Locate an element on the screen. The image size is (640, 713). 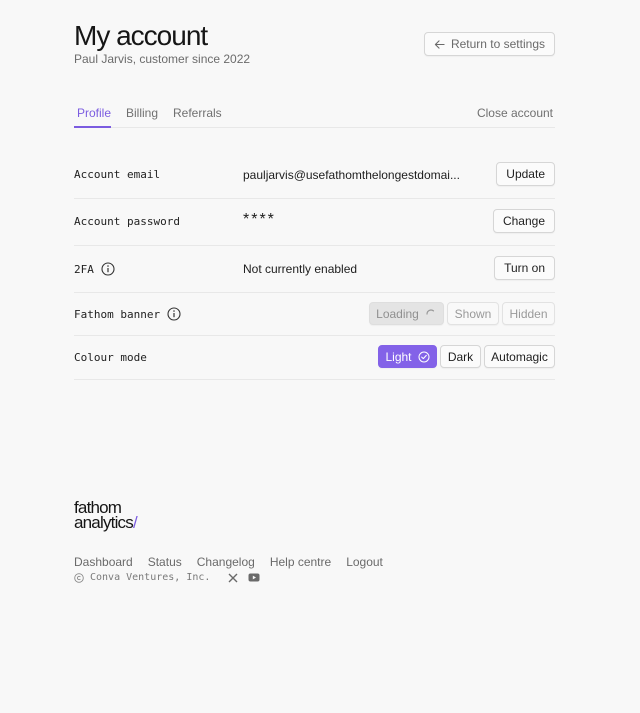
social-links is located at coordinates (244, 578).